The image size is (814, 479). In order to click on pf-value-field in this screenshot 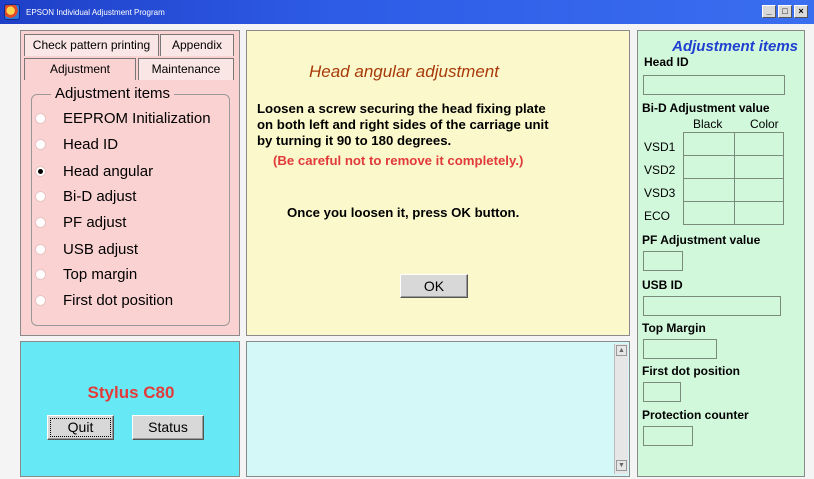, I will do `click(663, 261)`.